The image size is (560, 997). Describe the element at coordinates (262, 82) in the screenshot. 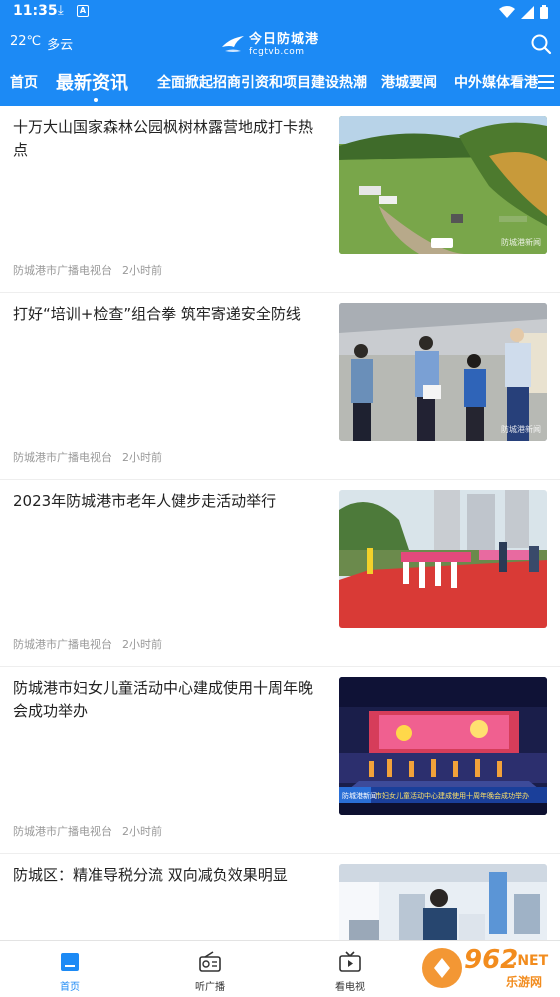

I see `tab-investment: 全面掀起招商引资和项目建设热潮` at that location.